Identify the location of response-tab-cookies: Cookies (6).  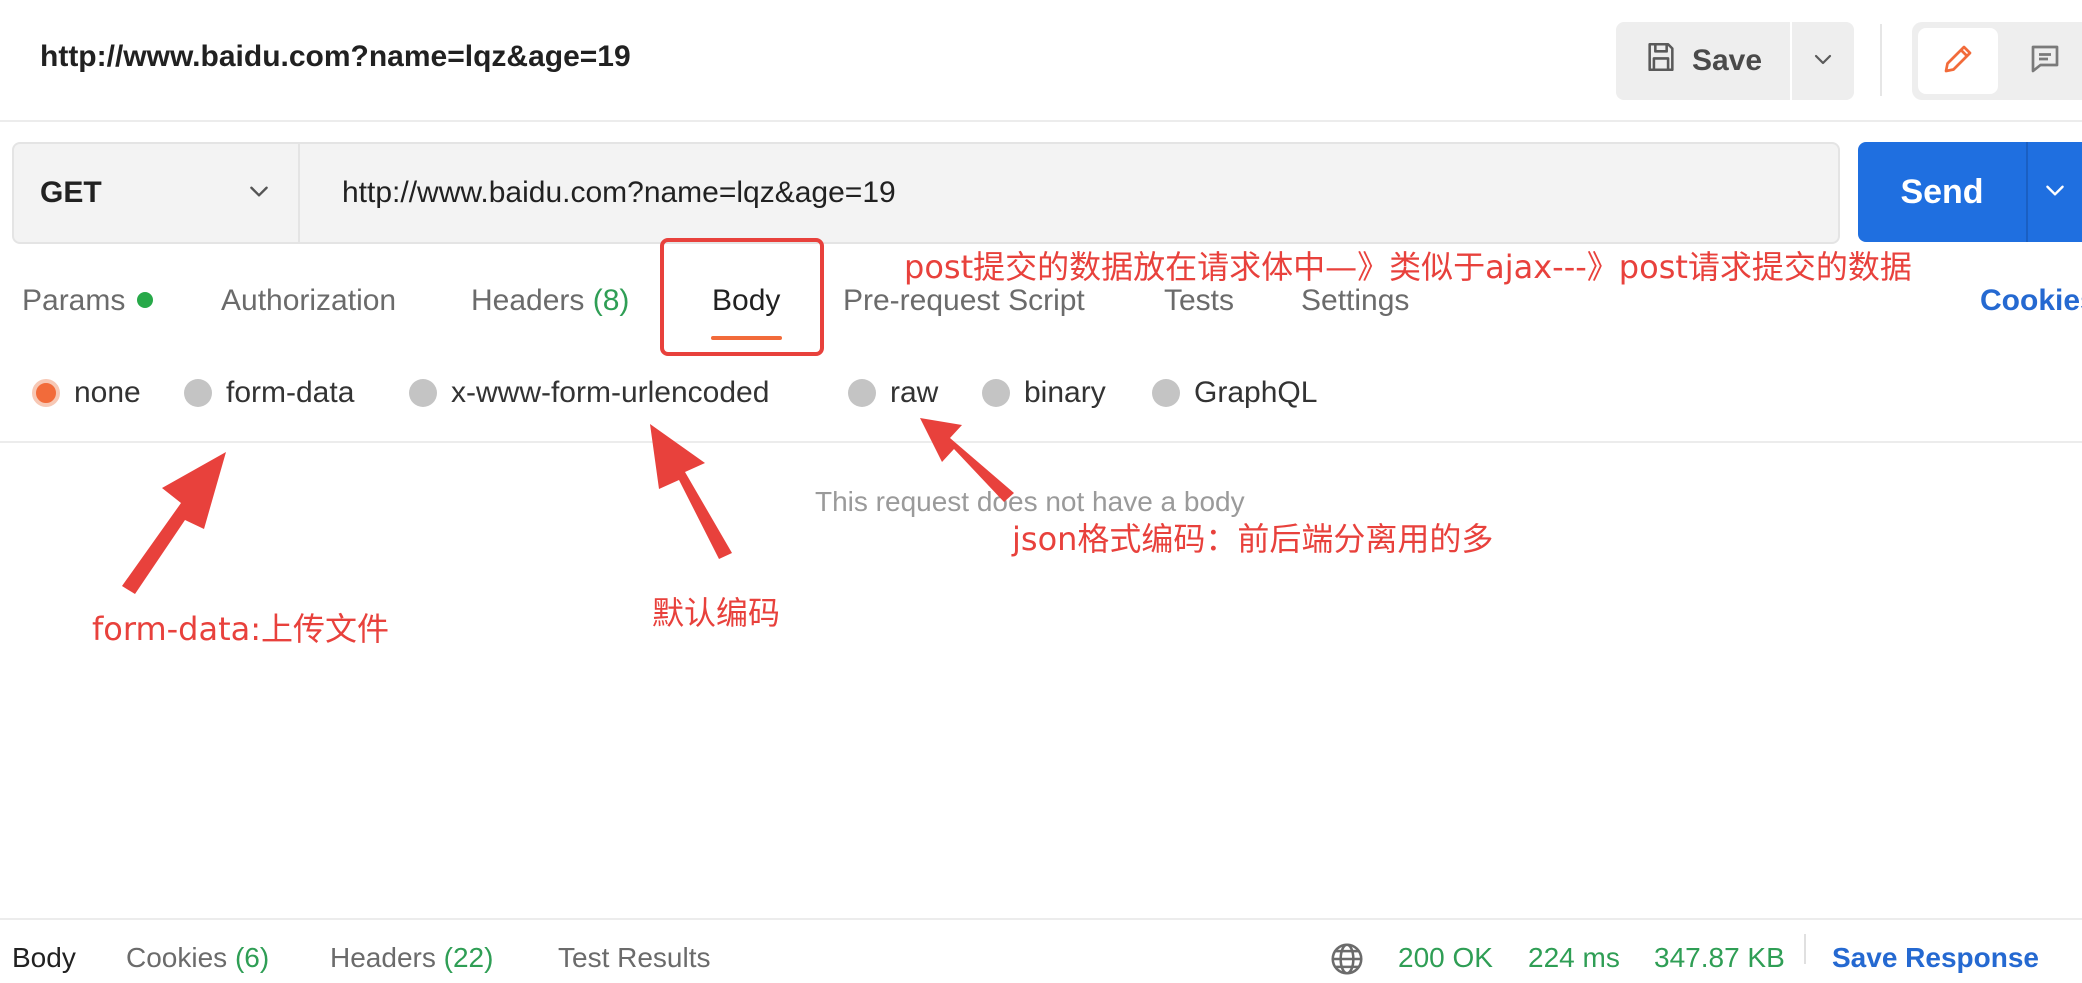
(197, 958).